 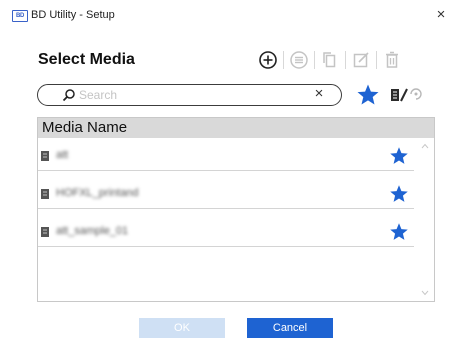 I want to click on clear-search-button: ×, so click(x=319, y=94).